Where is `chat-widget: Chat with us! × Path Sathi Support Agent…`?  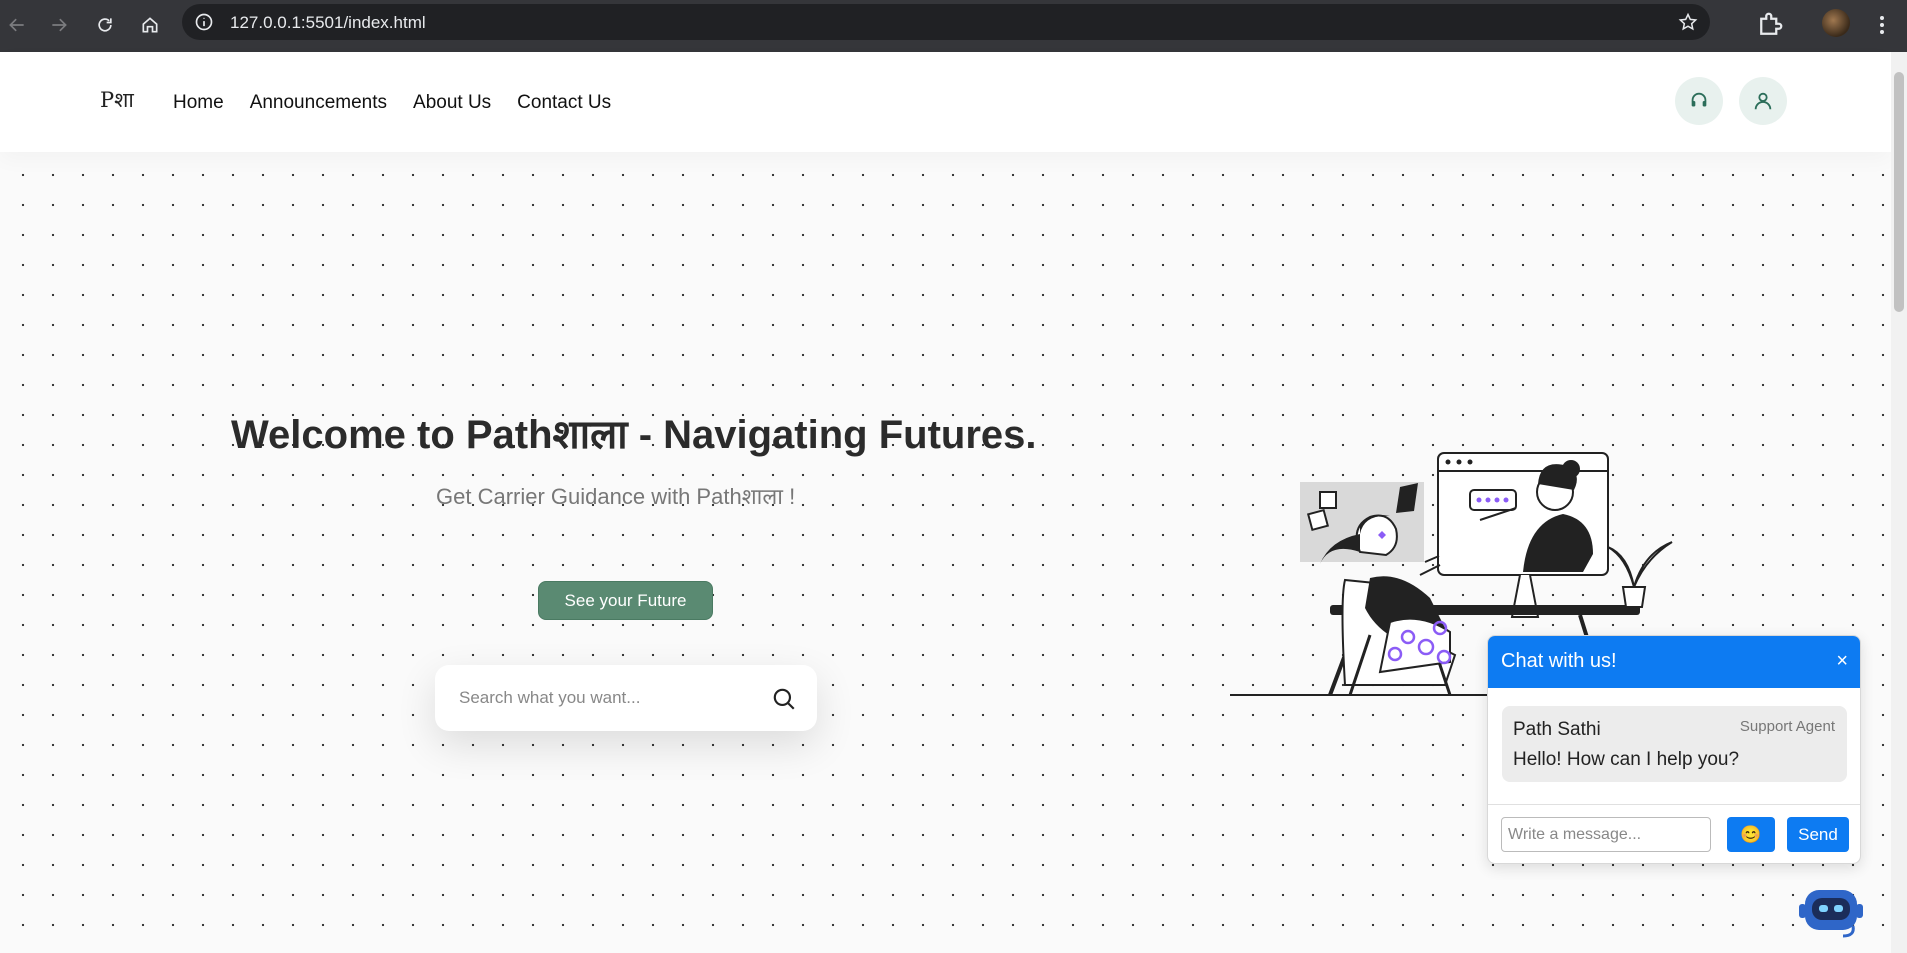 chat-widget: Chat with us! × Path Sathi Support Agent… is located at coordinates (1674, 749).